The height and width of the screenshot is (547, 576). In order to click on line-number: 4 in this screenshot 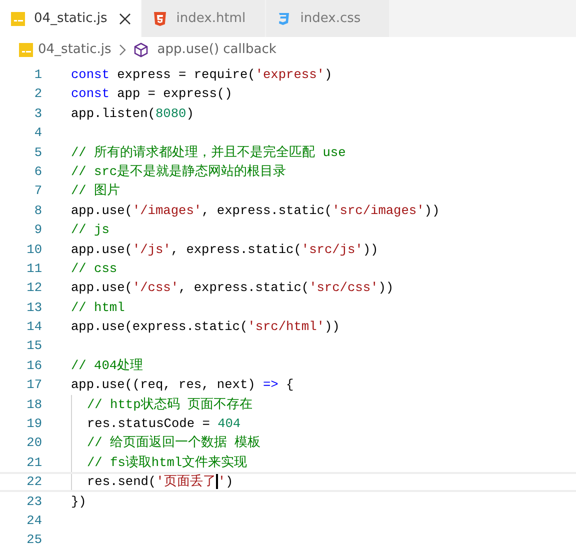, I will do `click(37, 133)`.